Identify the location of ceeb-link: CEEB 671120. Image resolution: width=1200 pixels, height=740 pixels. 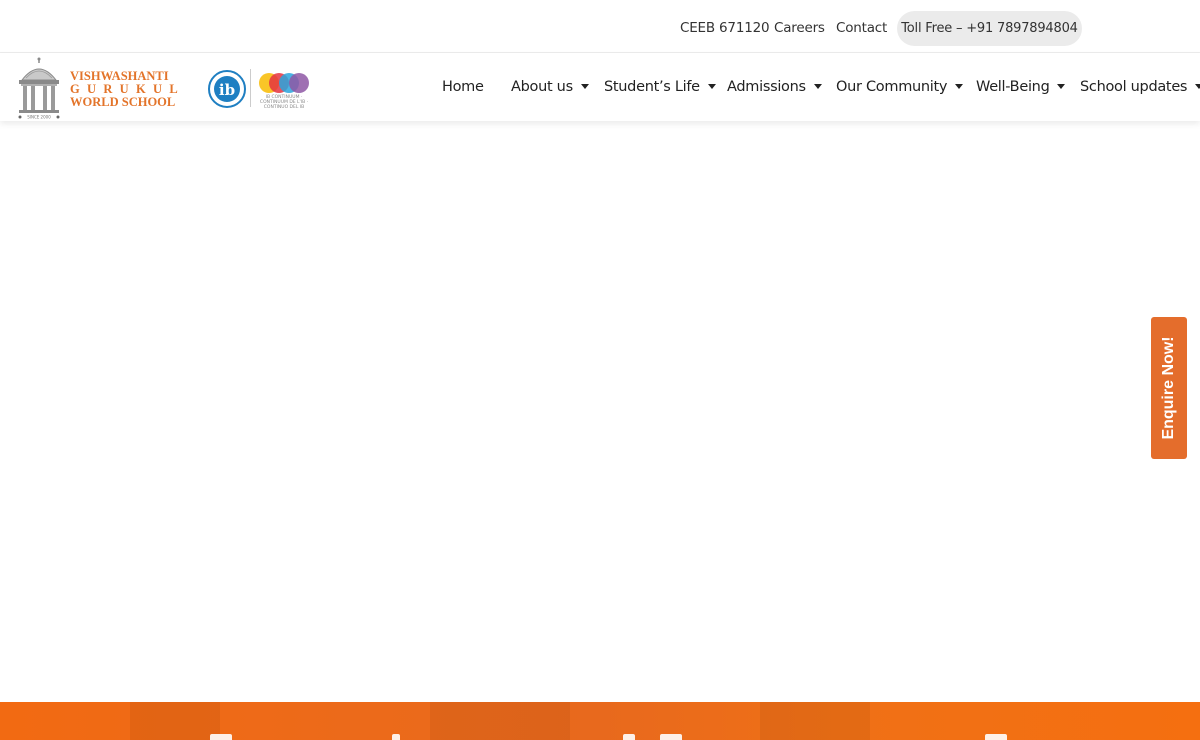
(725, 28).